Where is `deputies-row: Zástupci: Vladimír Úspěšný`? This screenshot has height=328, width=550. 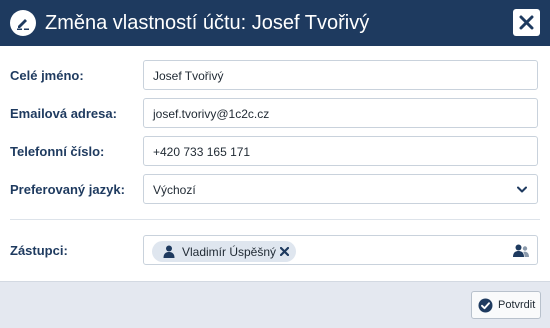 deputies-row: Zástupci: Vladimír Úspěšný is located at coordinates (275, 251).